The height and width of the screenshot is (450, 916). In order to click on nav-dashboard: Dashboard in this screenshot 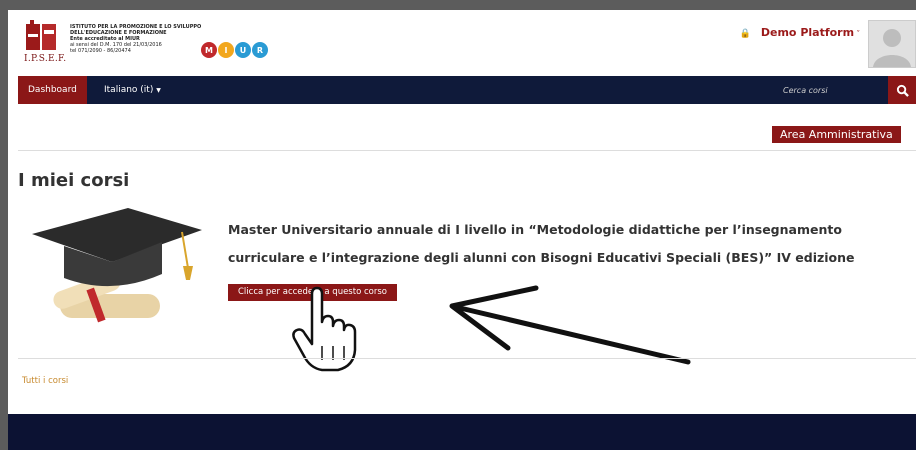, I will do `click(52, 90)`.